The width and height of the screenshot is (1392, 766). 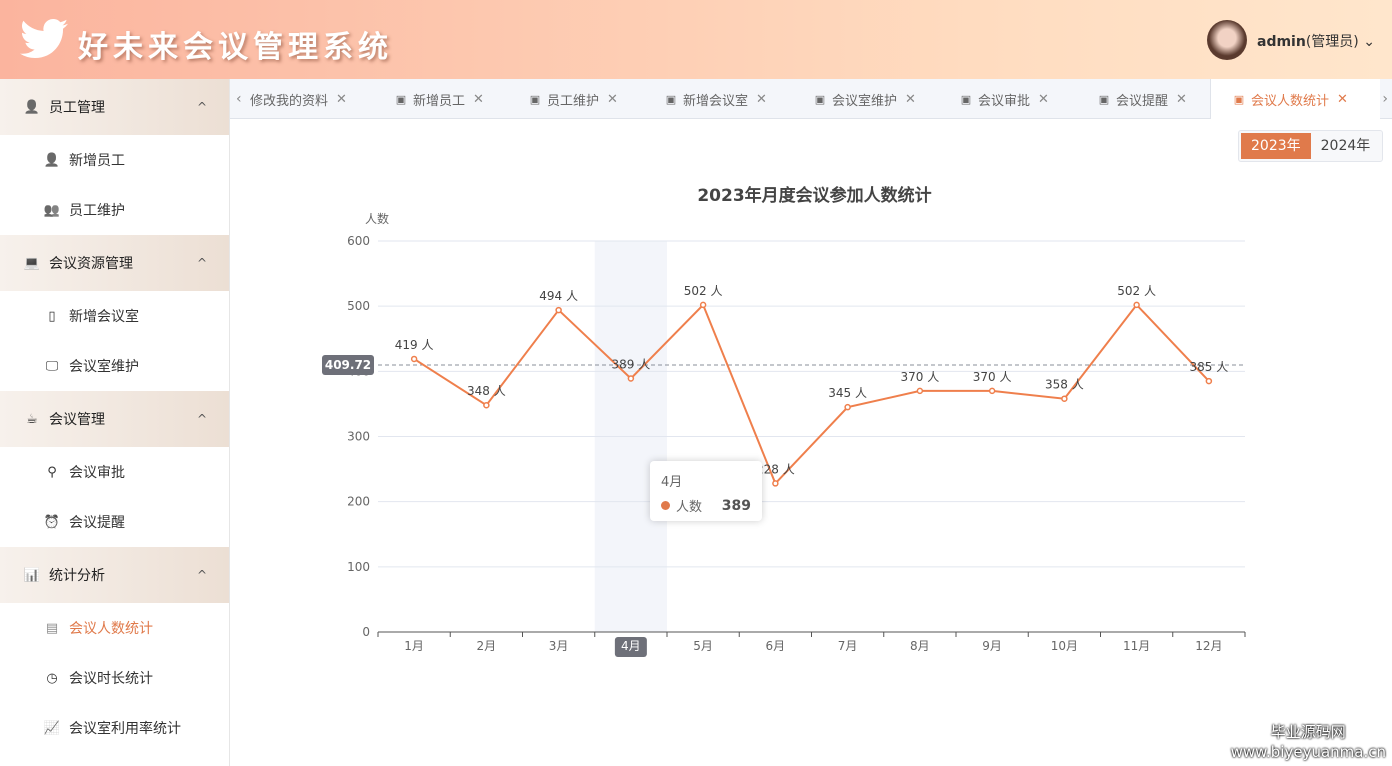 What do you see at coordinates (114, 419) in the screenshot?
I see `sidebar-group: ☕ 会议管理 ^` at bounding box center [114, 419].